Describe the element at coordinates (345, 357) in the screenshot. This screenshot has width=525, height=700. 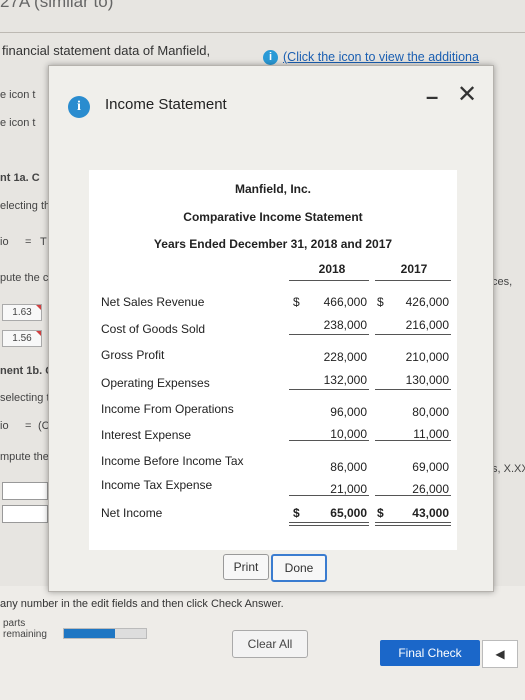
I see `value-2018: 228,000` at that location.